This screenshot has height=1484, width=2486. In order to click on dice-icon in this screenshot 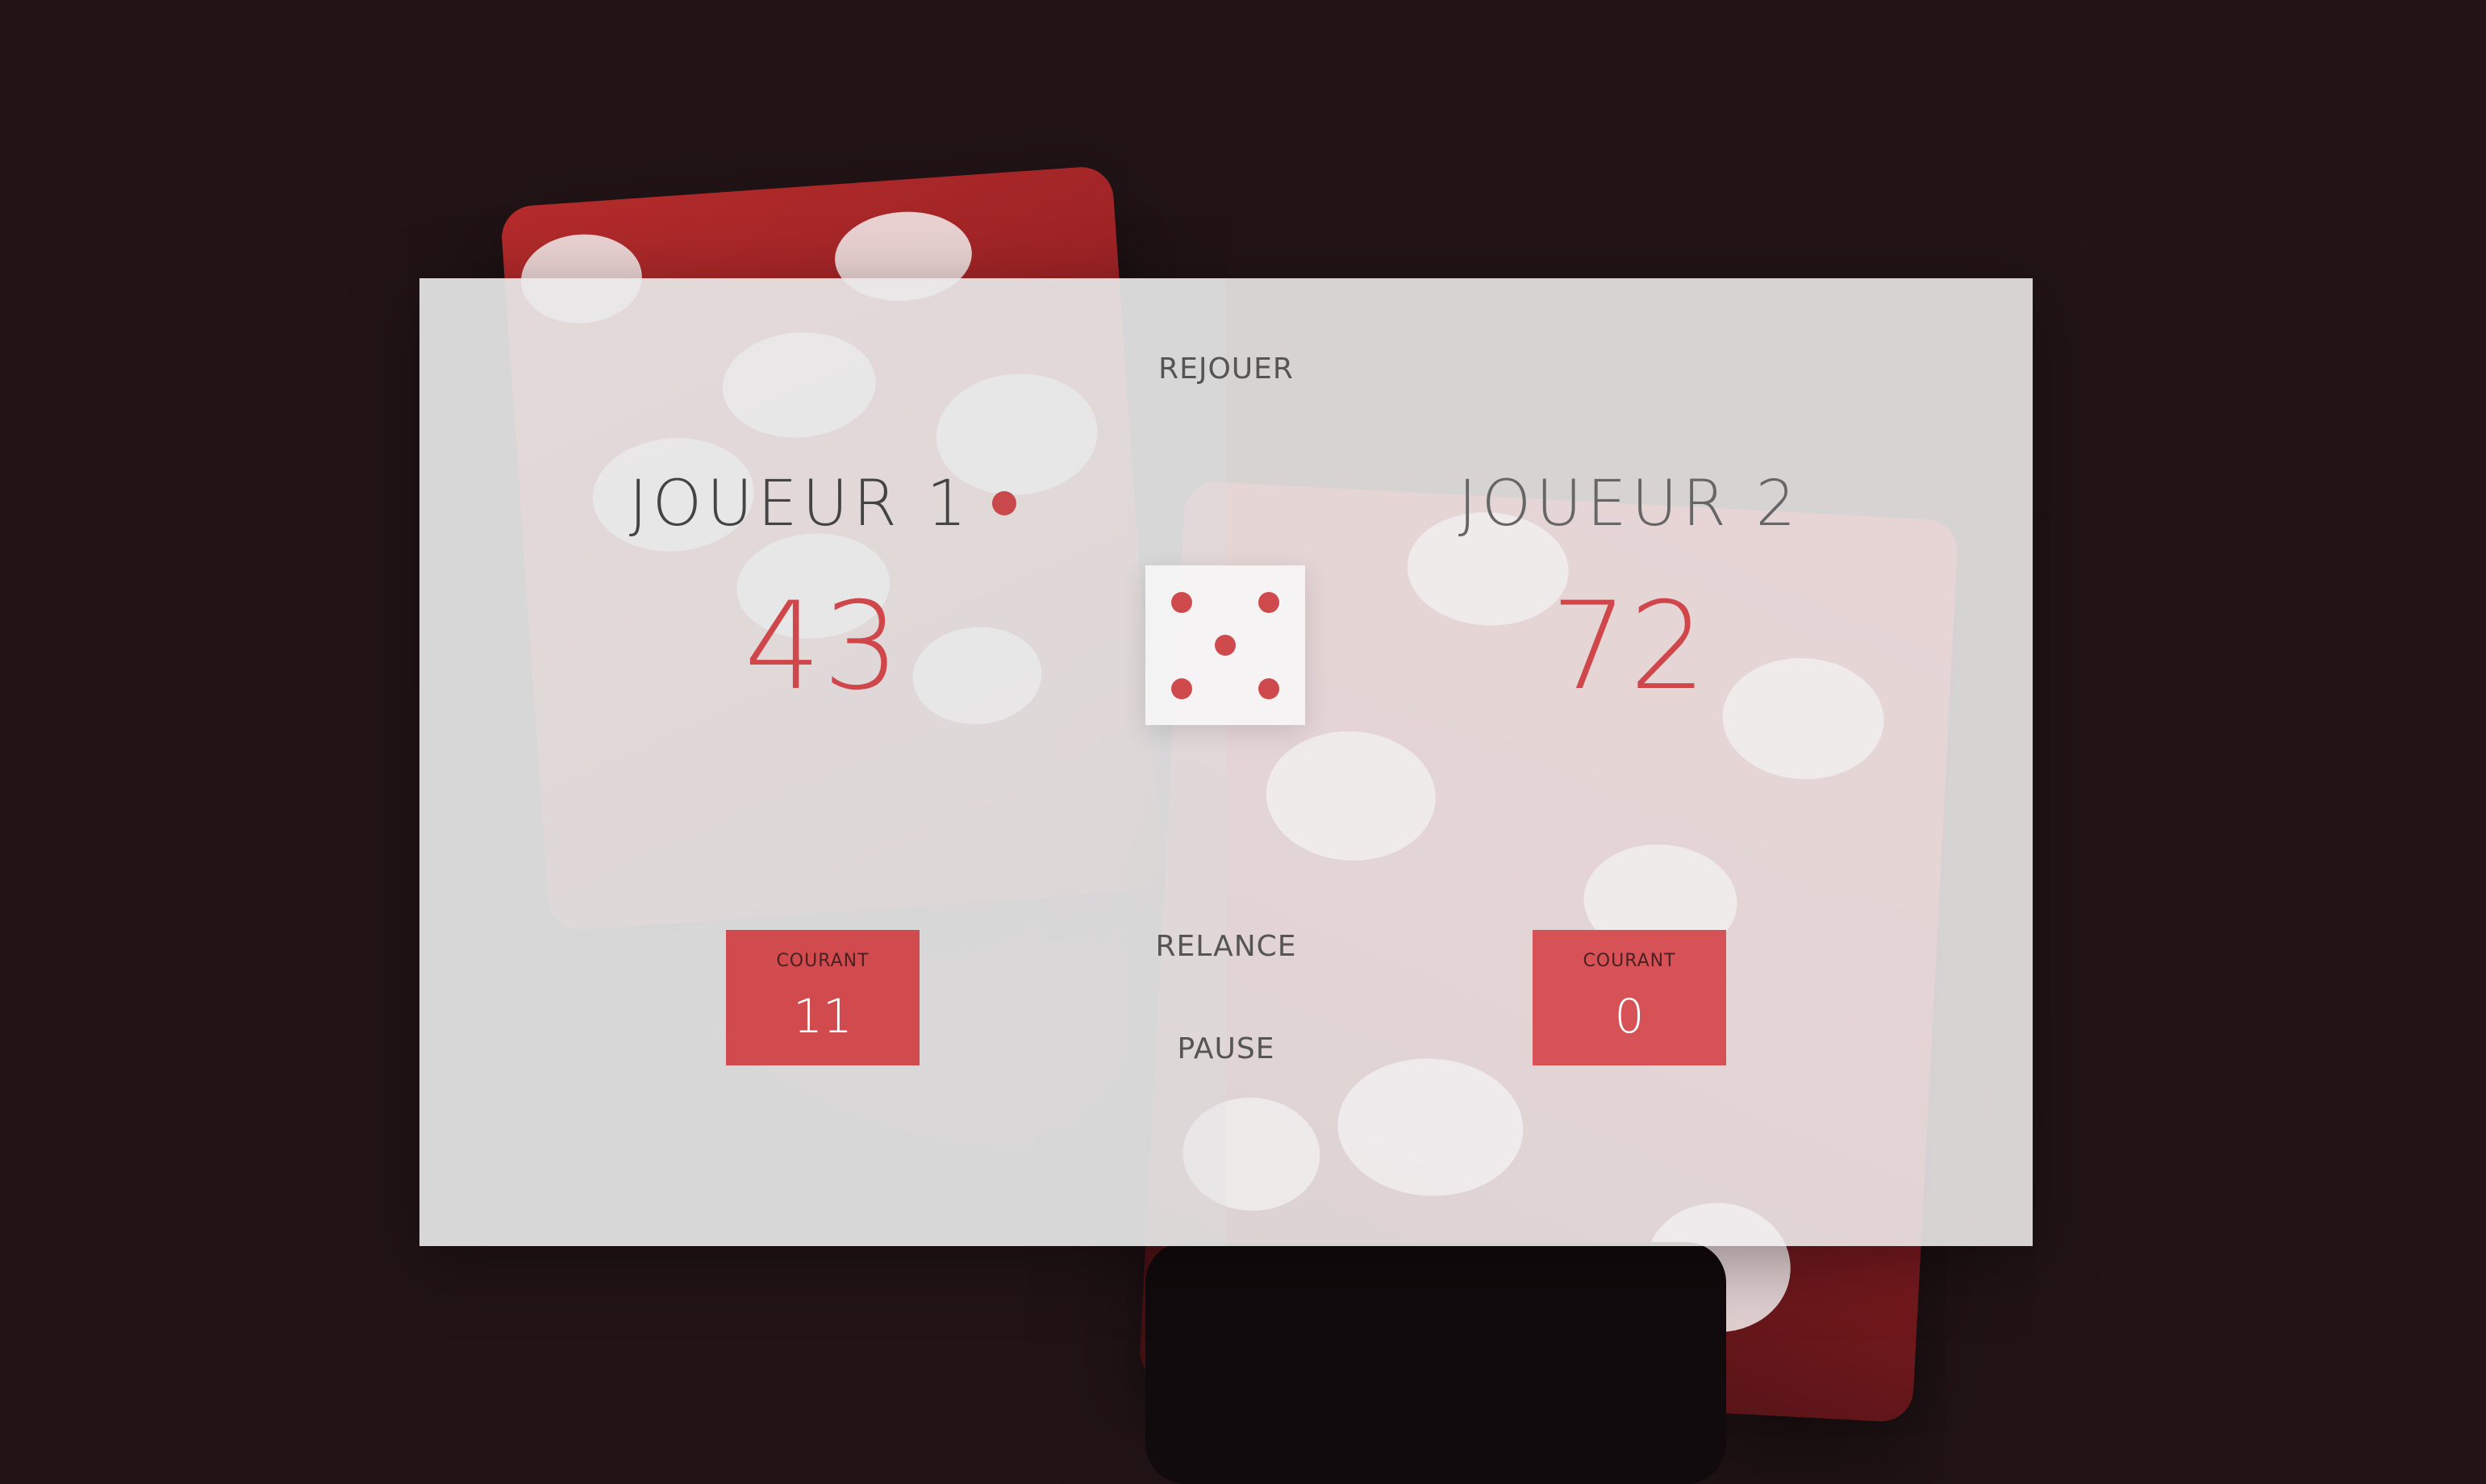, I will do `click(1225, 645)`.